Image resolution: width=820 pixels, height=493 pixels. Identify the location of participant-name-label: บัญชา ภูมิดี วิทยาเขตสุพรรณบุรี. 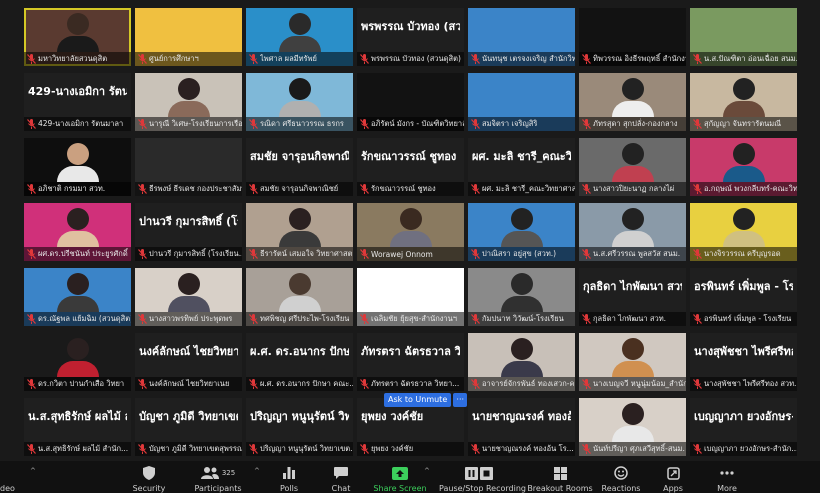
(195, 448).